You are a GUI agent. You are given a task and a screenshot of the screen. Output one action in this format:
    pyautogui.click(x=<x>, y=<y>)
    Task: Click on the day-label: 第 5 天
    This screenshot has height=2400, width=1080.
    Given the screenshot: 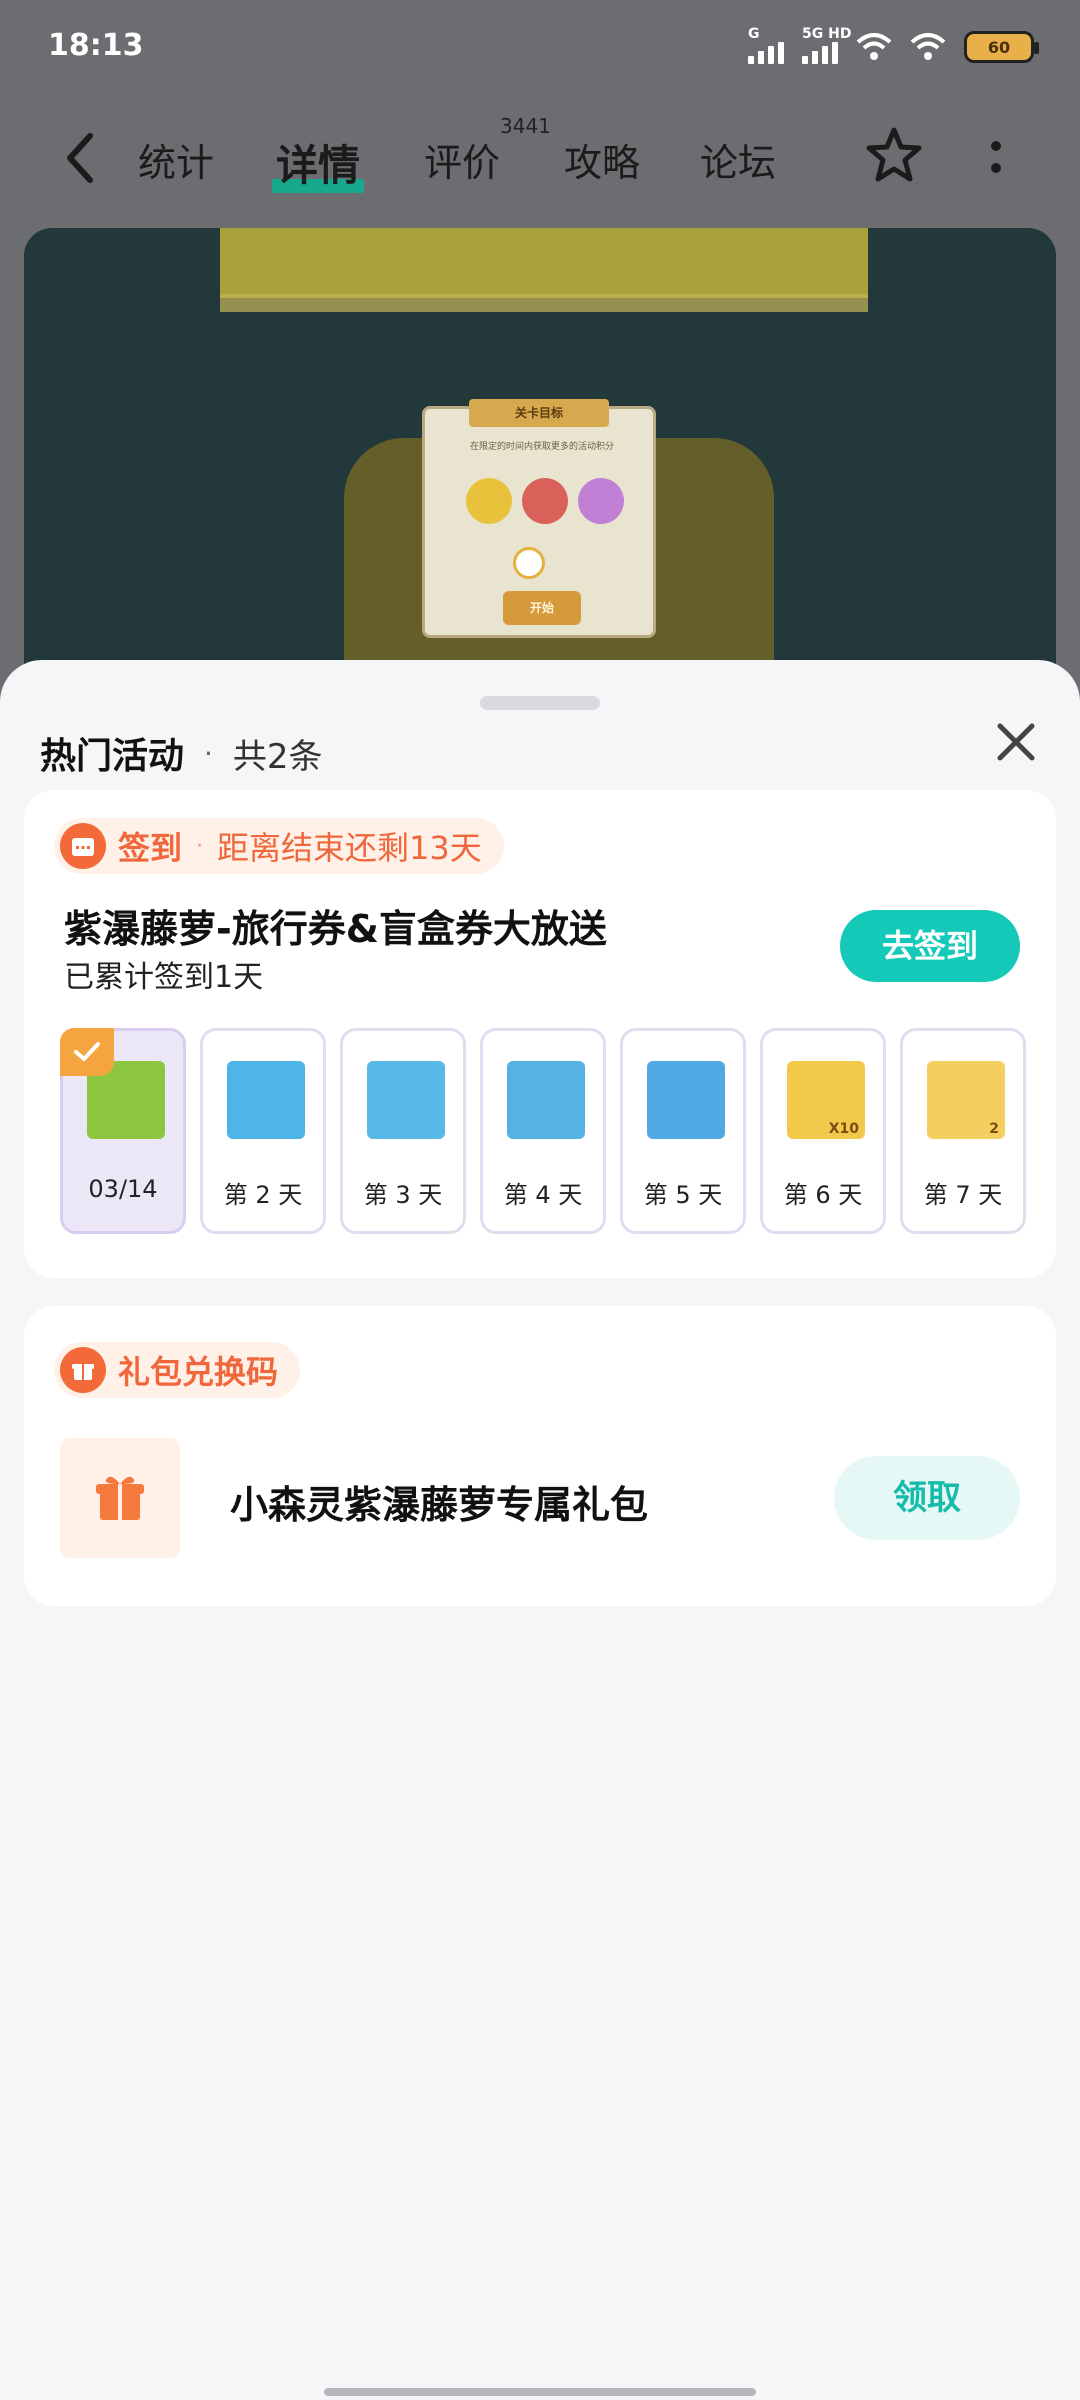 What is the action you would take?
    pyautogui.click(x=683, y=1195)
    